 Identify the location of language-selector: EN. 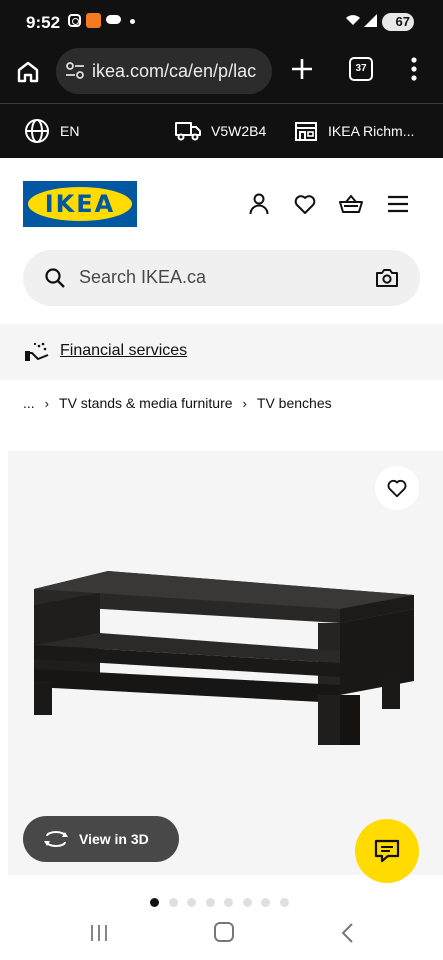
(51, 131).